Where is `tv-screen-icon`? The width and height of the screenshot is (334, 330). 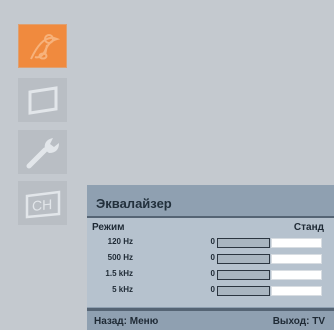 tv-screen-icon is located at coordinates (42, 100).